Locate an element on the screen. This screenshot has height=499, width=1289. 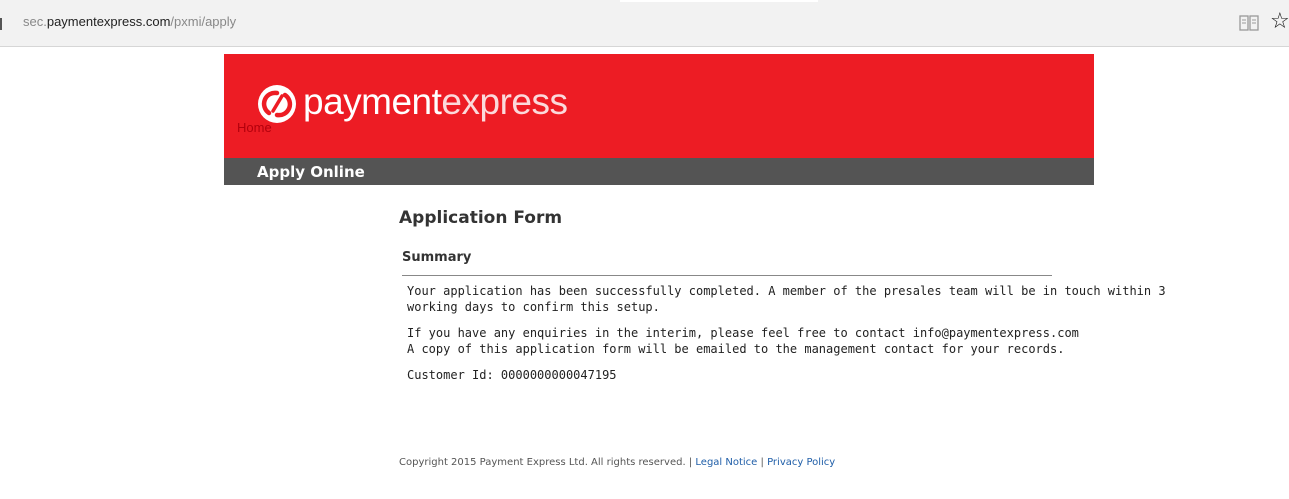
bookmark-star-icon: ☆ is located at coordinates (1279, 22).